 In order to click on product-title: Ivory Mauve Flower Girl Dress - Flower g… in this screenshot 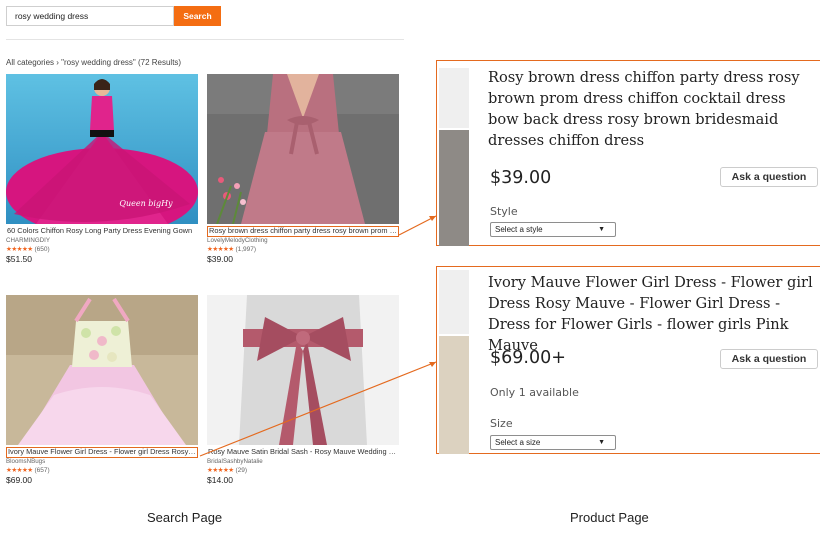, I will do `click(650, 314)`.